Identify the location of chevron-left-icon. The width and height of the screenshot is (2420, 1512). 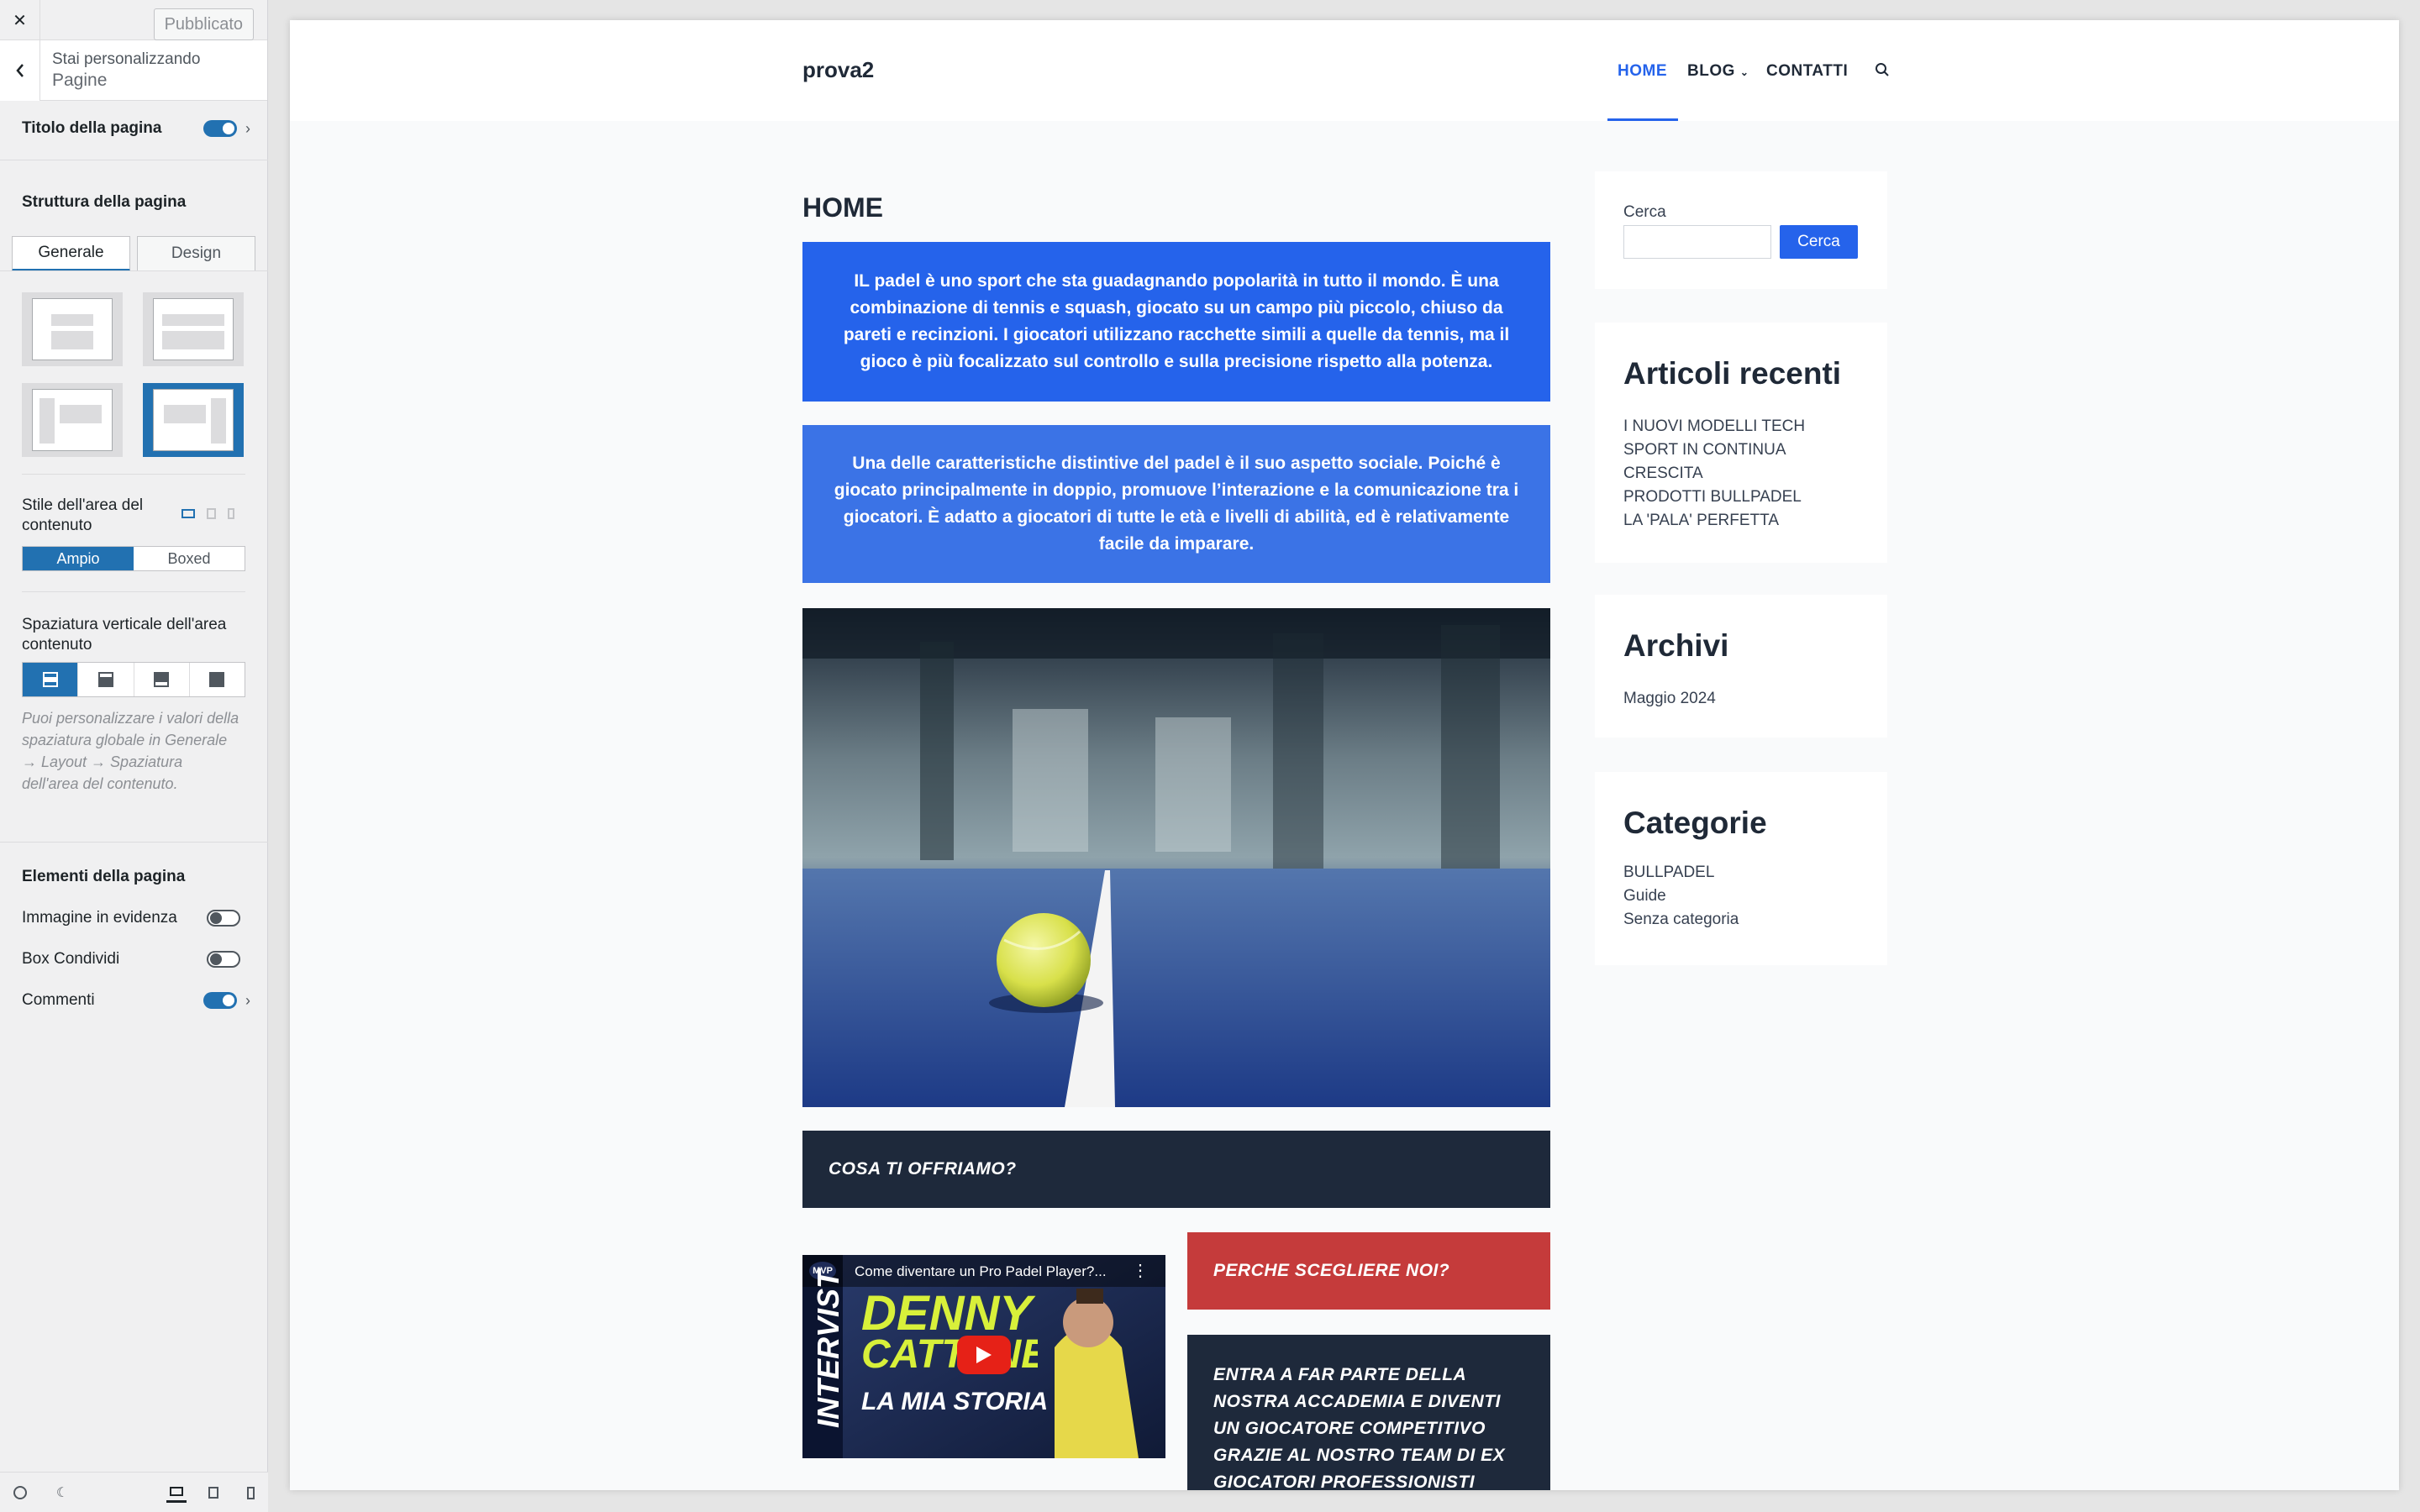
(19, 70).